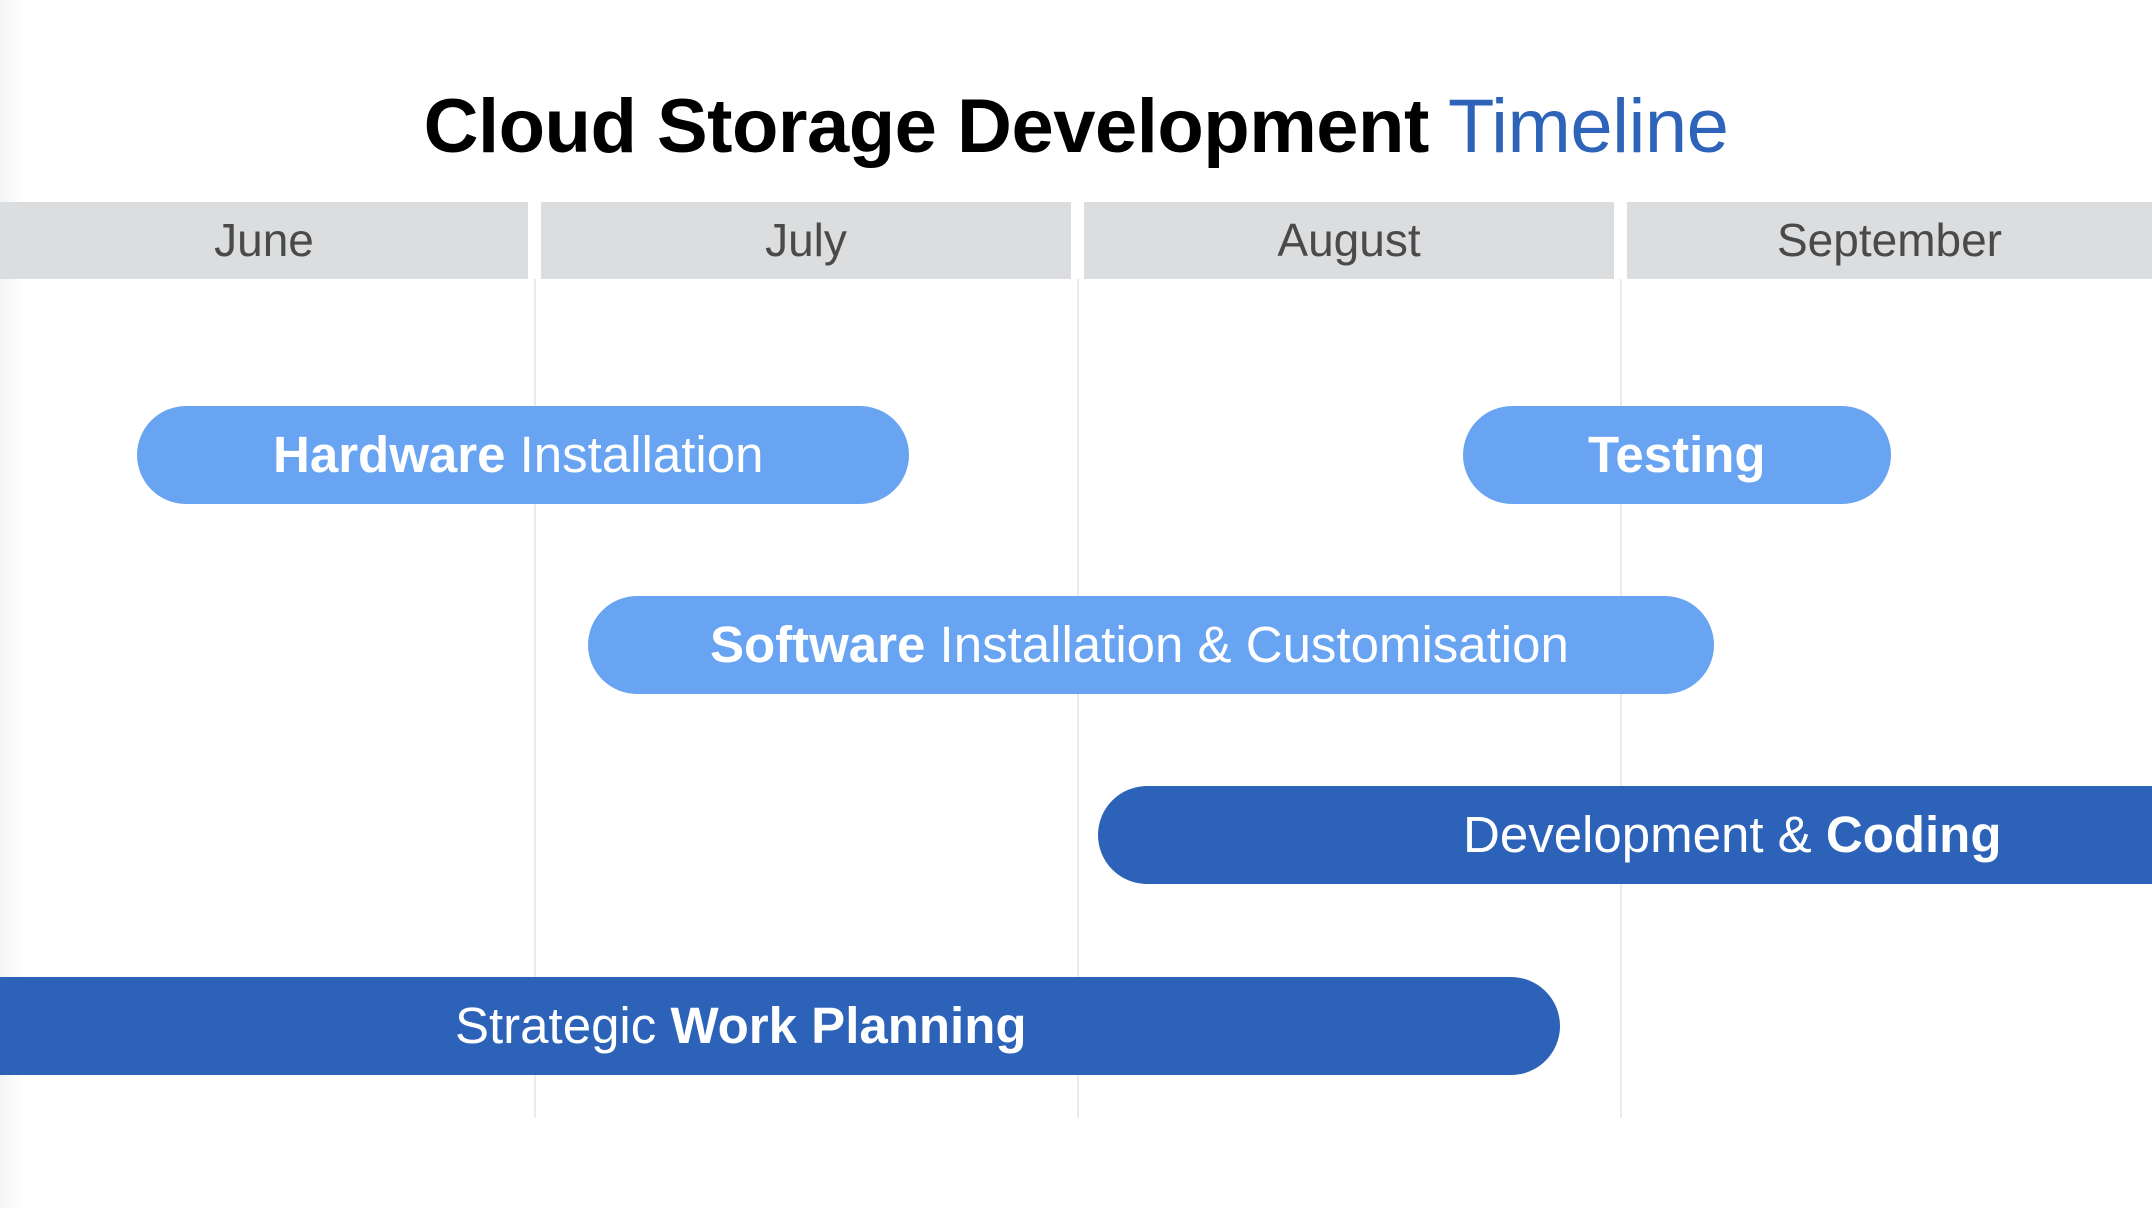  What do you see at coordinates (1889, 240) in the screenshot?
I see `month-header-september: September` at bounding box center [1889, 240].